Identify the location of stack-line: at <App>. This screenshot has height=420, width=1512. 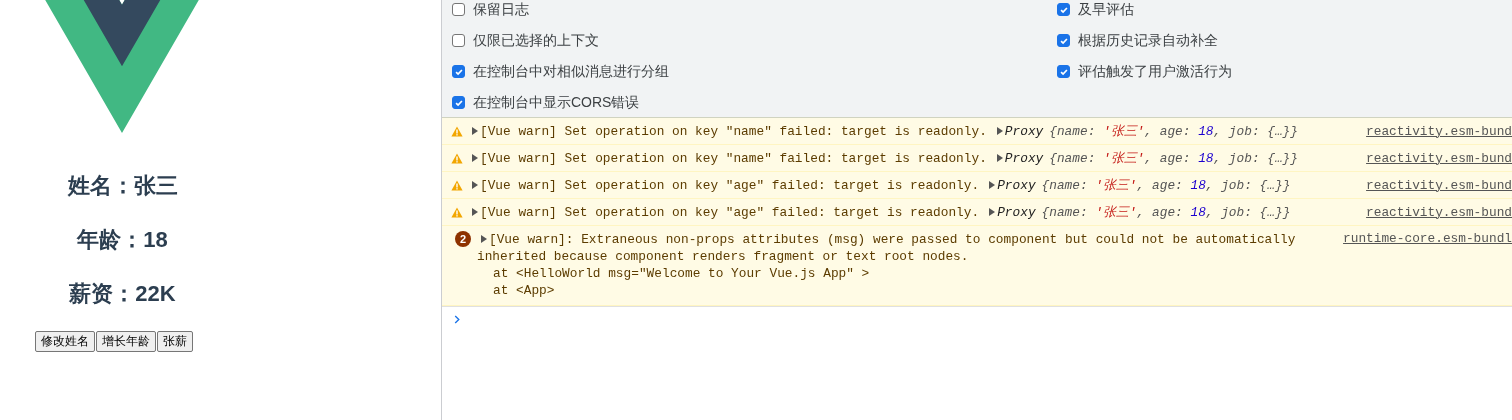
(524, 290).